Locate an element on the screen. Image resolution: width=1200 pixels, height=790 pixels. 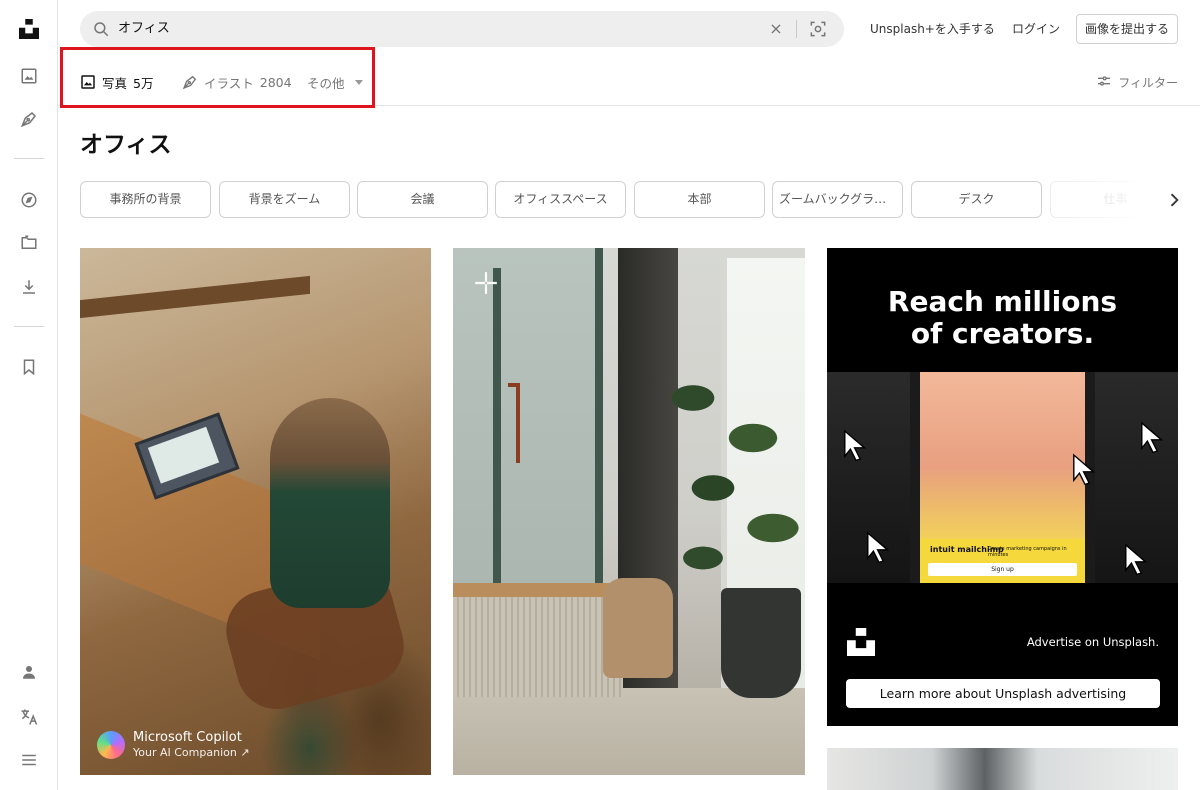
chevron-right-icon is located at coordinates (1174, 200).